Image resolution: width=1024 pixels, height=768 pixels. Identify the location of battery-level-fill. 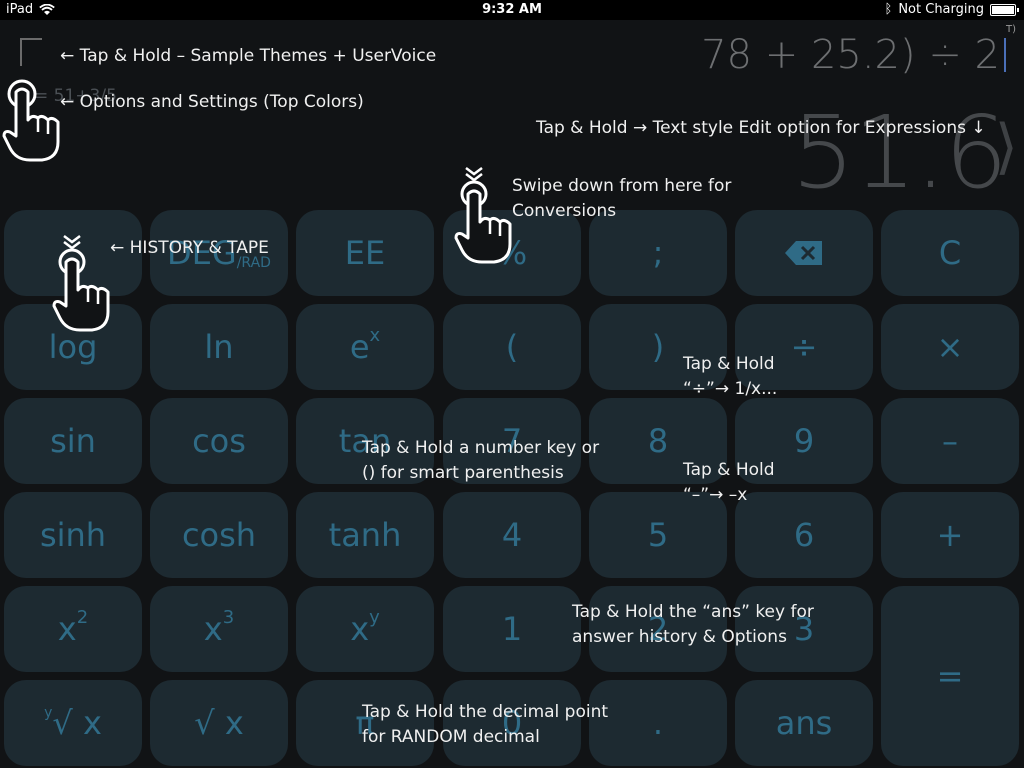
(1003, 9).